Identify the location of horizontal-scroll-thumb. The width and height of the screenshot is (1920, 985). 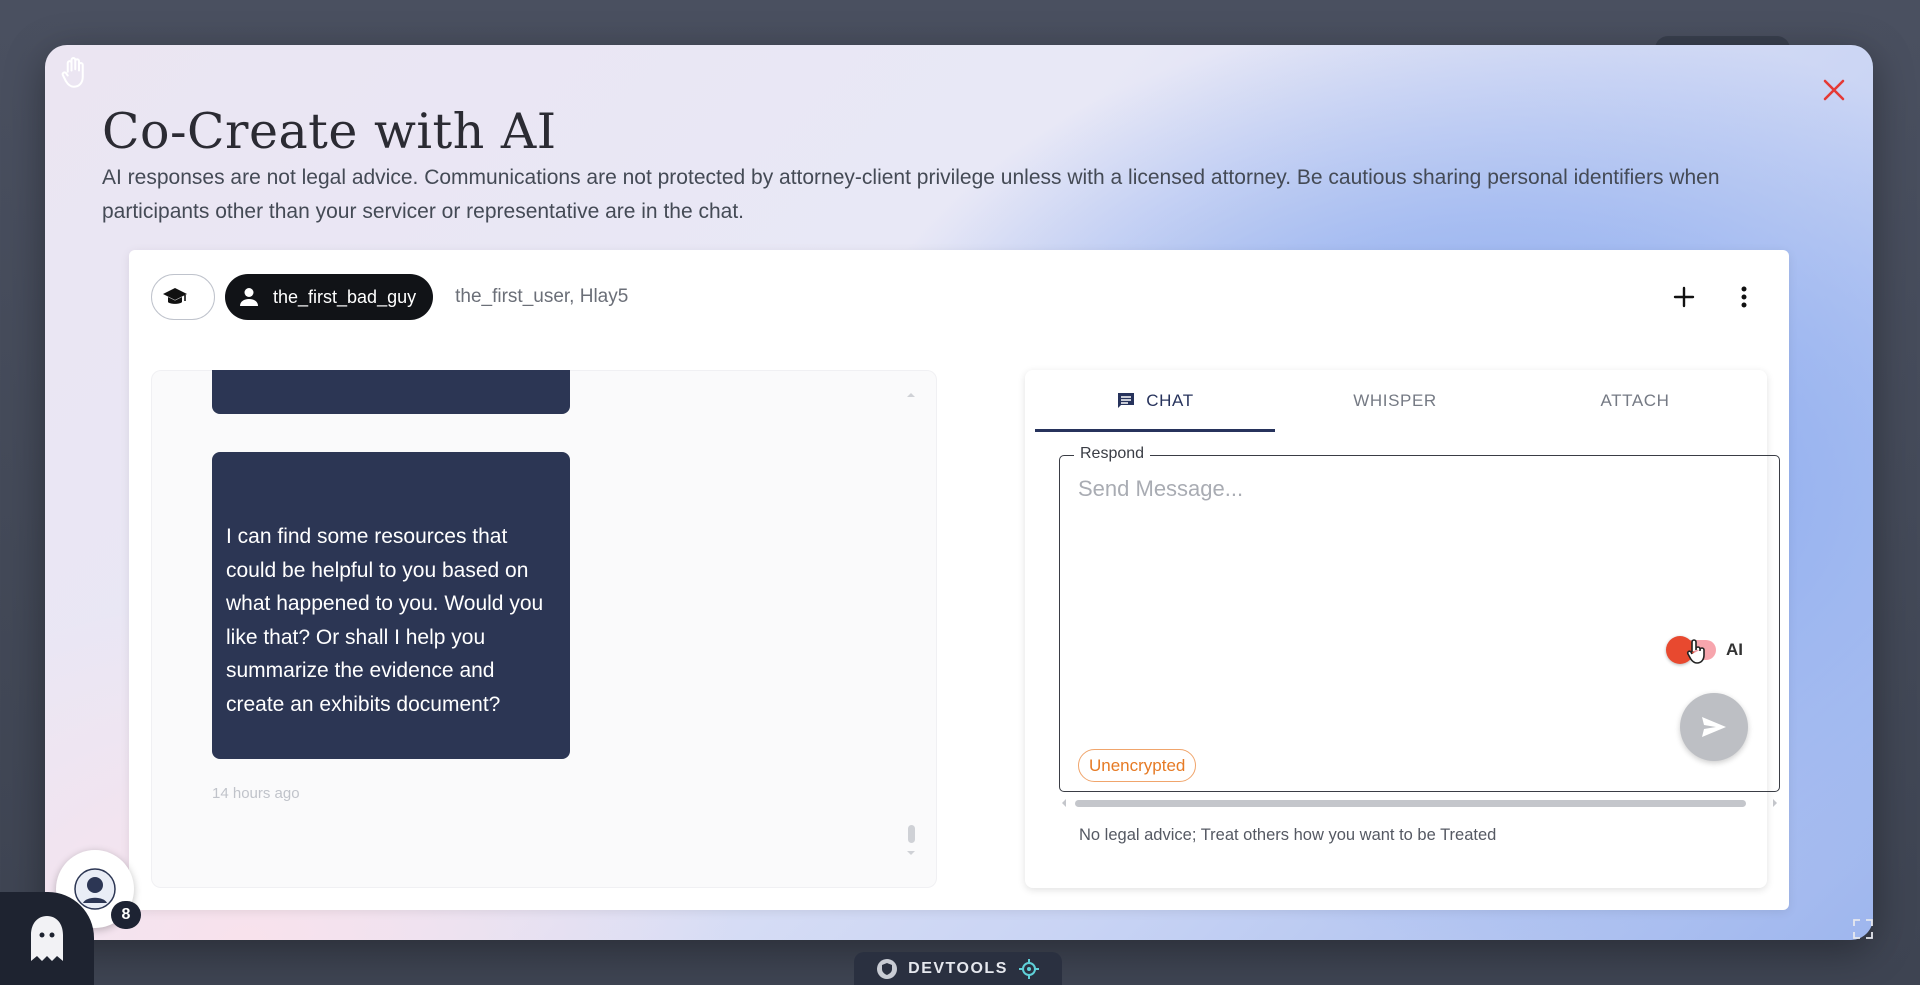
(1410, 803).